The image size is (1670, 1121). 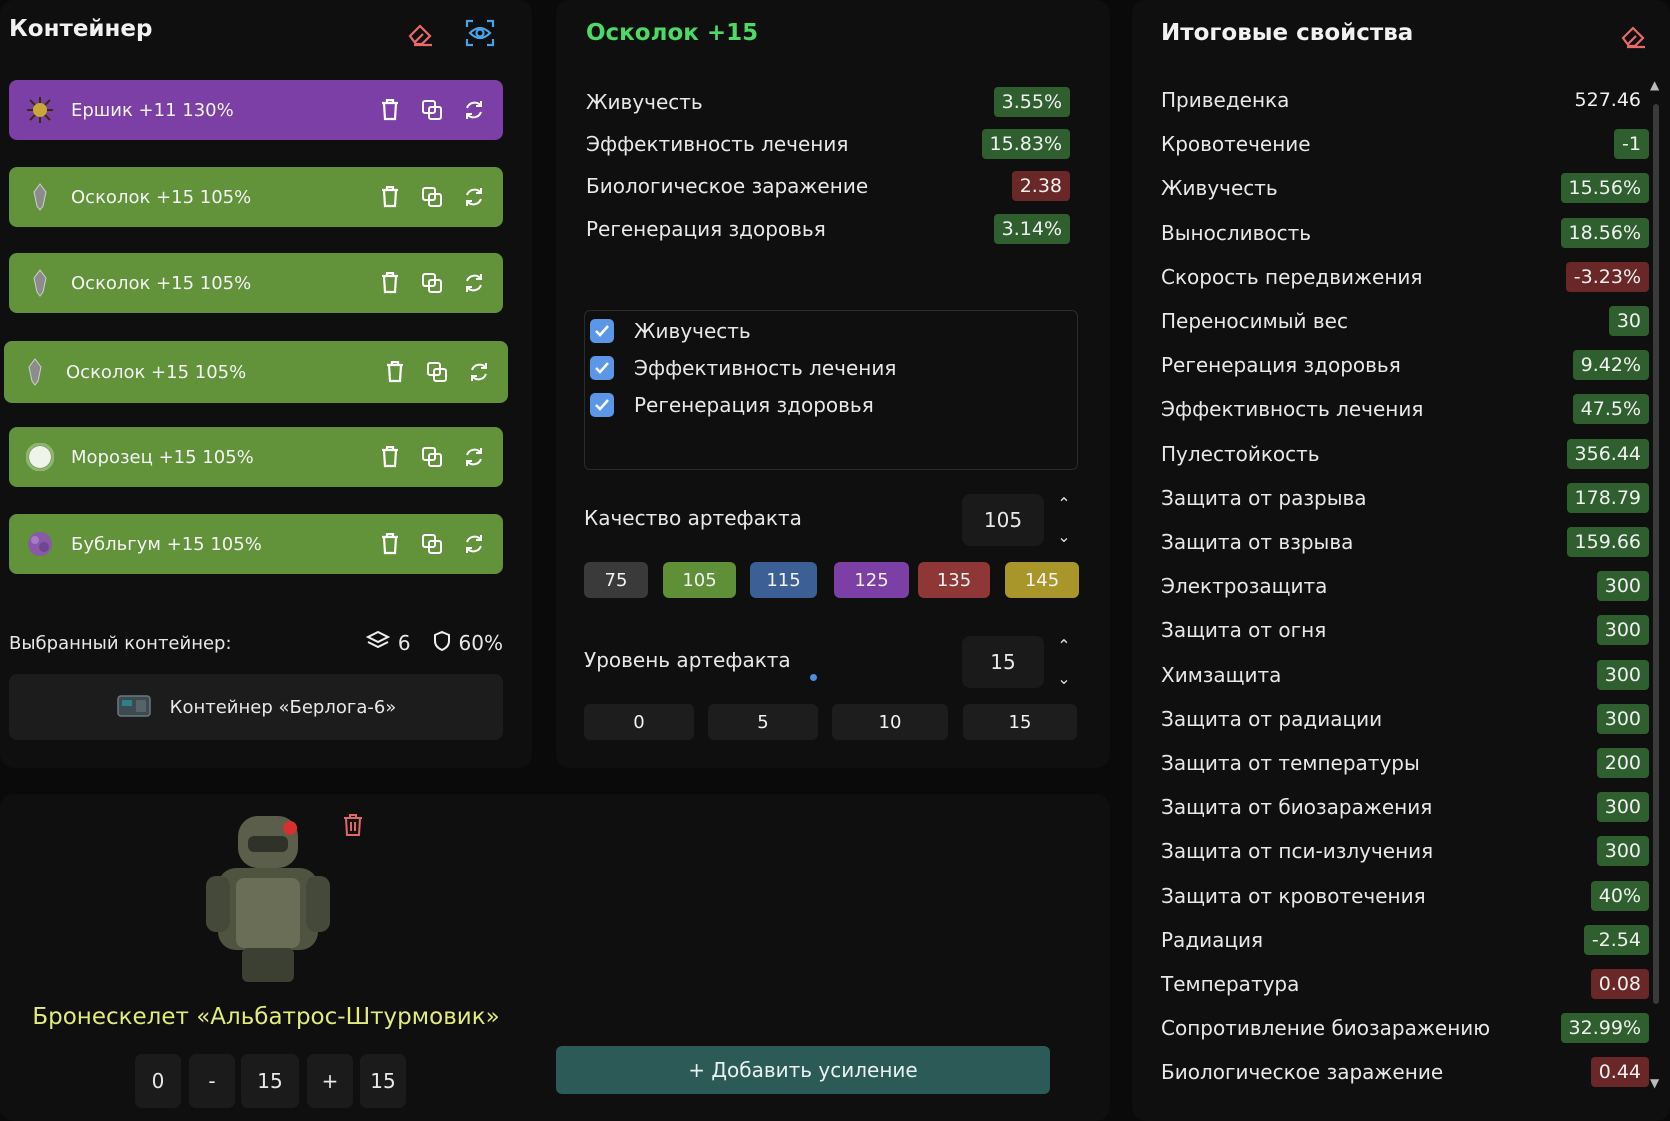 I want to click on artifact-label: Осколок +15 105%, so click(x=156, y=372).